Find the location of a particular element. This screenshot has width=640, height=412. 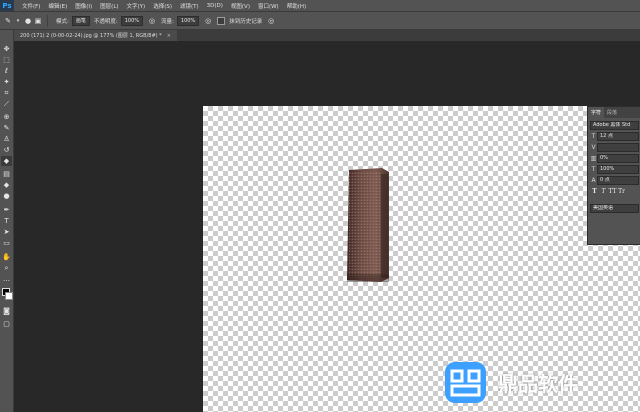

panel-tabs: 字符 段落 is located at coordinates (614, 112).